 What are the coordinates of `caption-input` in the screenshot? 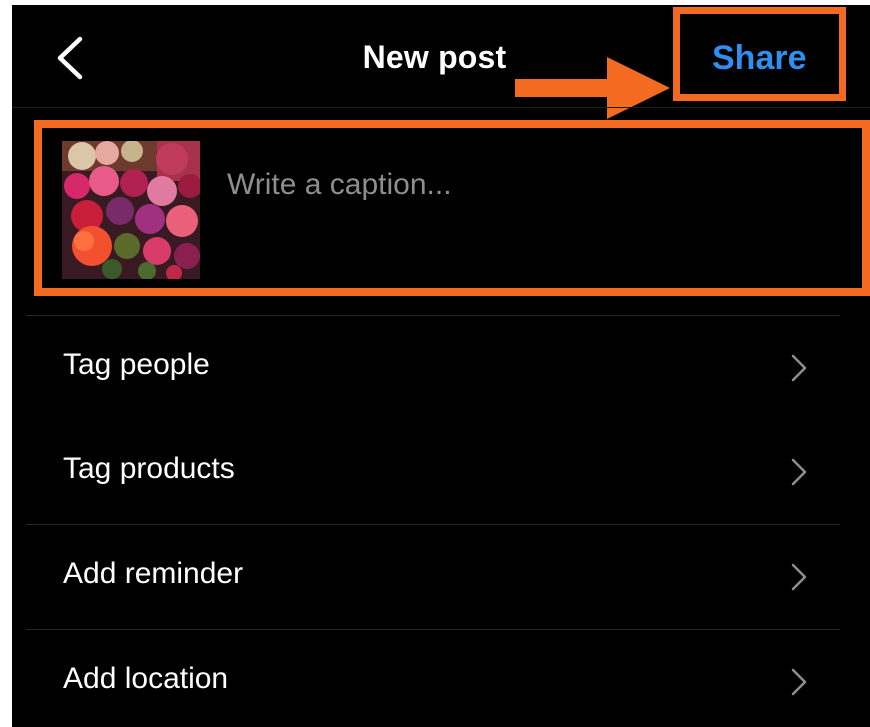 It's located at (527, 185).